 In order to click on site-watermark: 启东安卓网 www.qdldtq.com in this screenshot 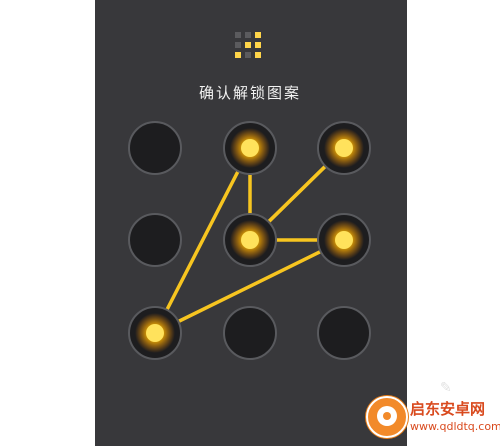, I will do `click(433, 416)`.